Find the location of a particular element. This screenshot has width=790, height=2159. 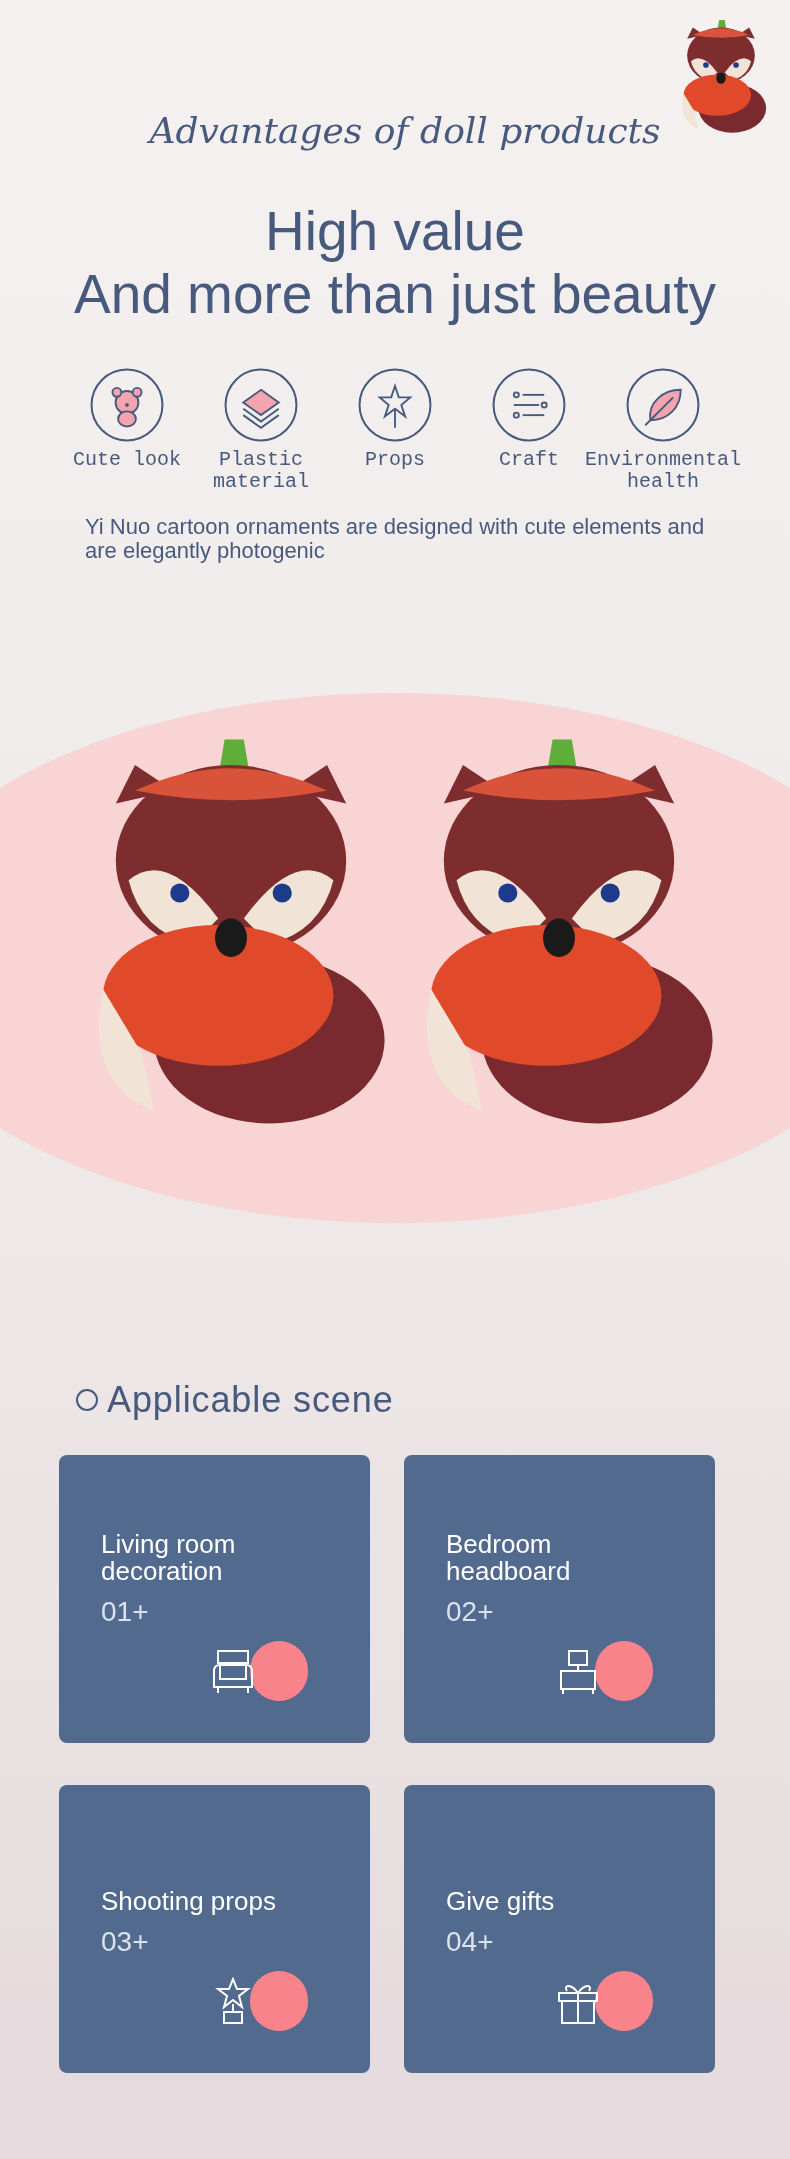

feature-label: Cute look is located at coordinates (127, 459).